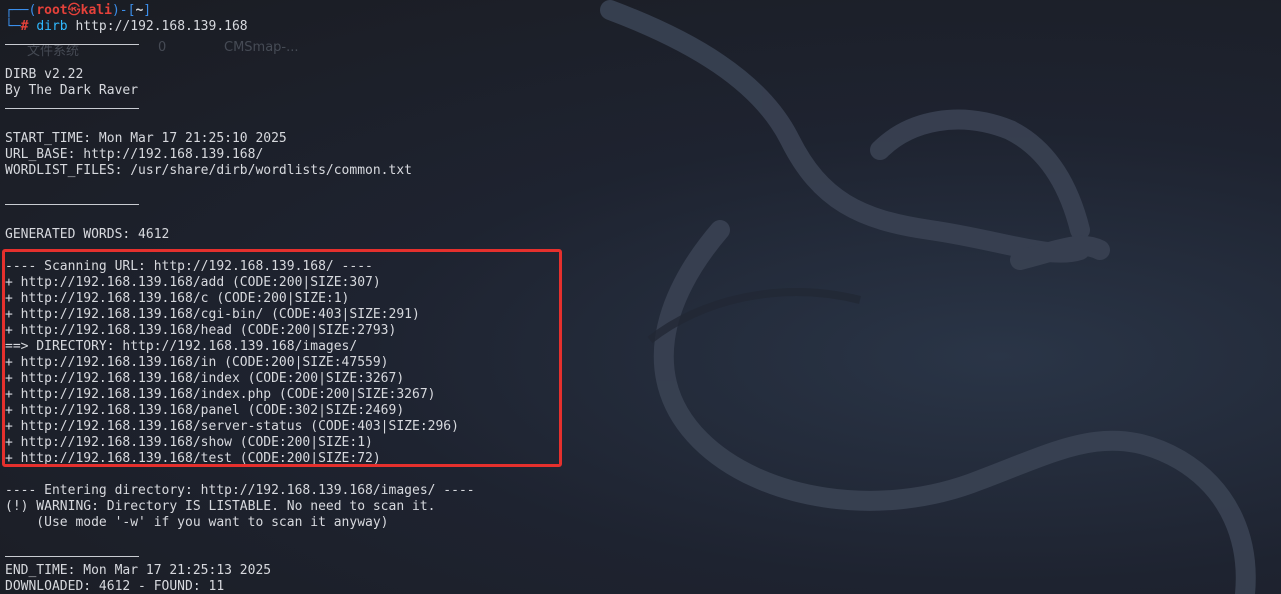 Image resolution: width=1281 pixels, height=594 pixels. What do you see at coordinates (115, 586) in the screenshot?
I see `downloaded-found: DOWNLOADED: 4612 - FOUND: 11` at bounding box center [115, 586].